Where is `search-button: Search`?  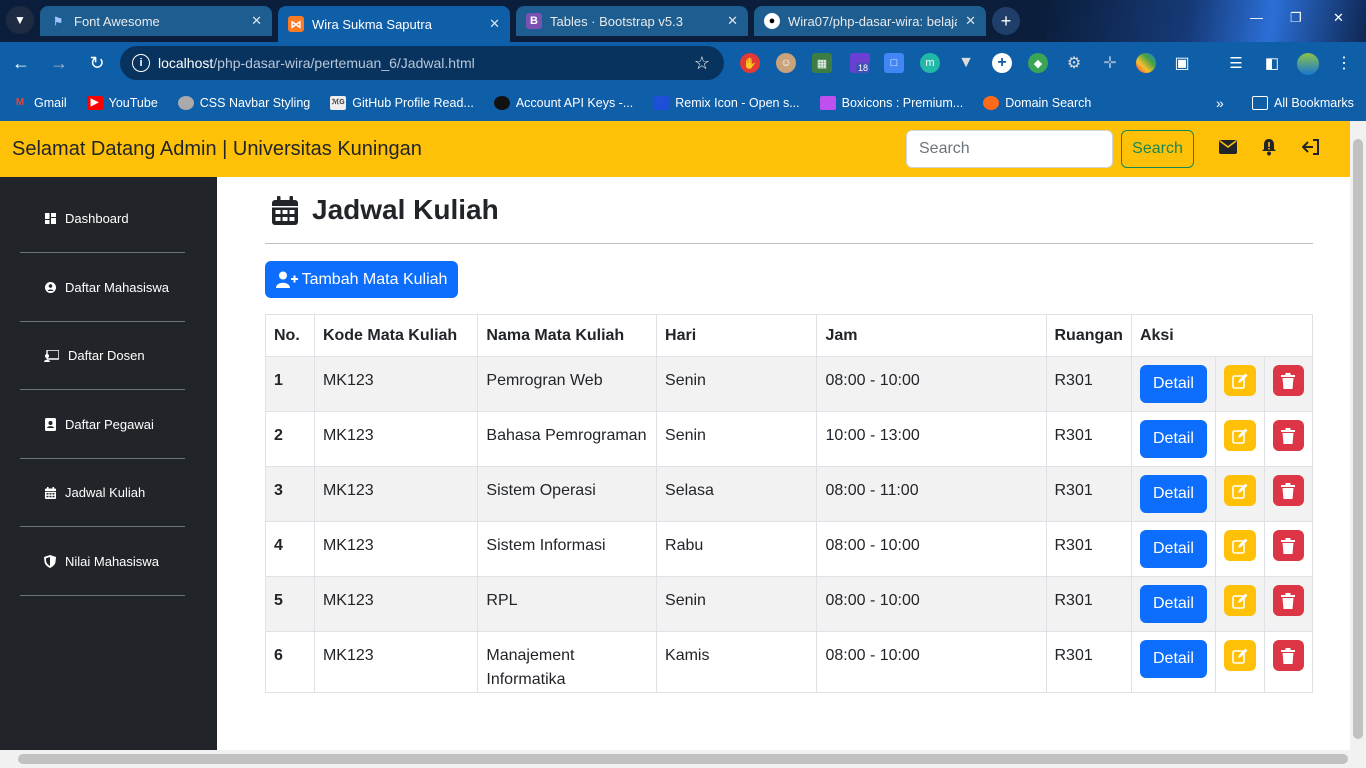 search-button: Search is located at coordinates (1157, 149).